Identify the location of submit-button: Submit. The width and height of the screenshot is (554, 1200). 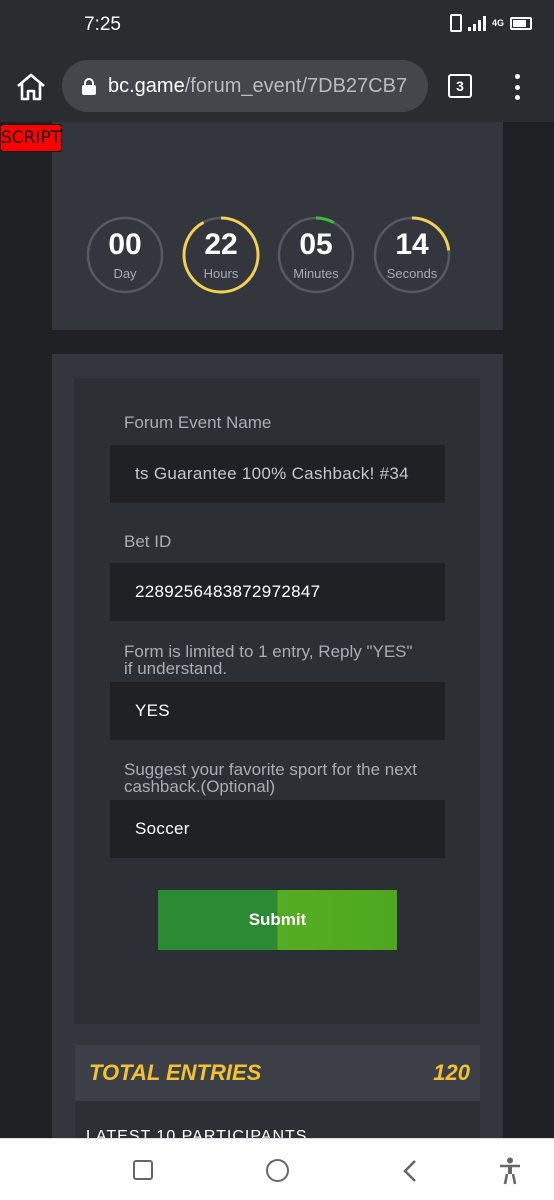
(277, 920).